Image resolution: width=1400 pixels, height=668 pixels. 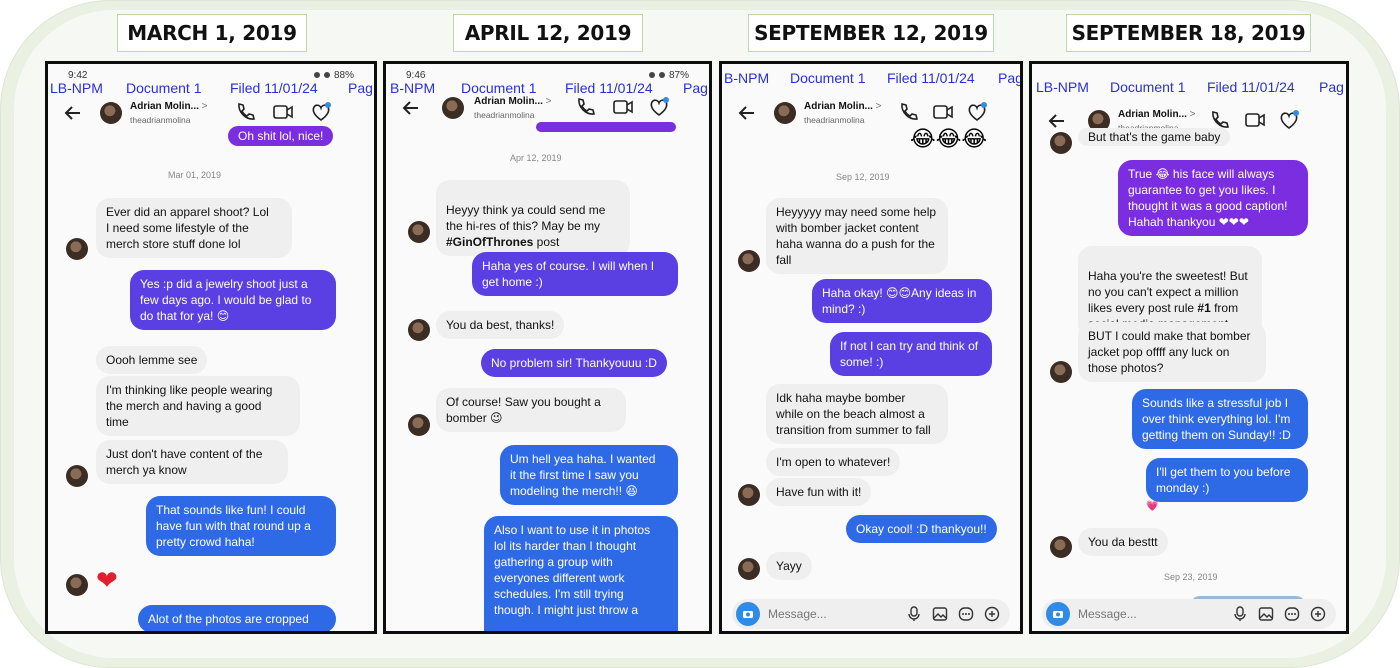 I want to click on court-filing-stamp: LB-NPM Document 1 Filed 11/01/24 Pag, so click(x=1189, y=88).